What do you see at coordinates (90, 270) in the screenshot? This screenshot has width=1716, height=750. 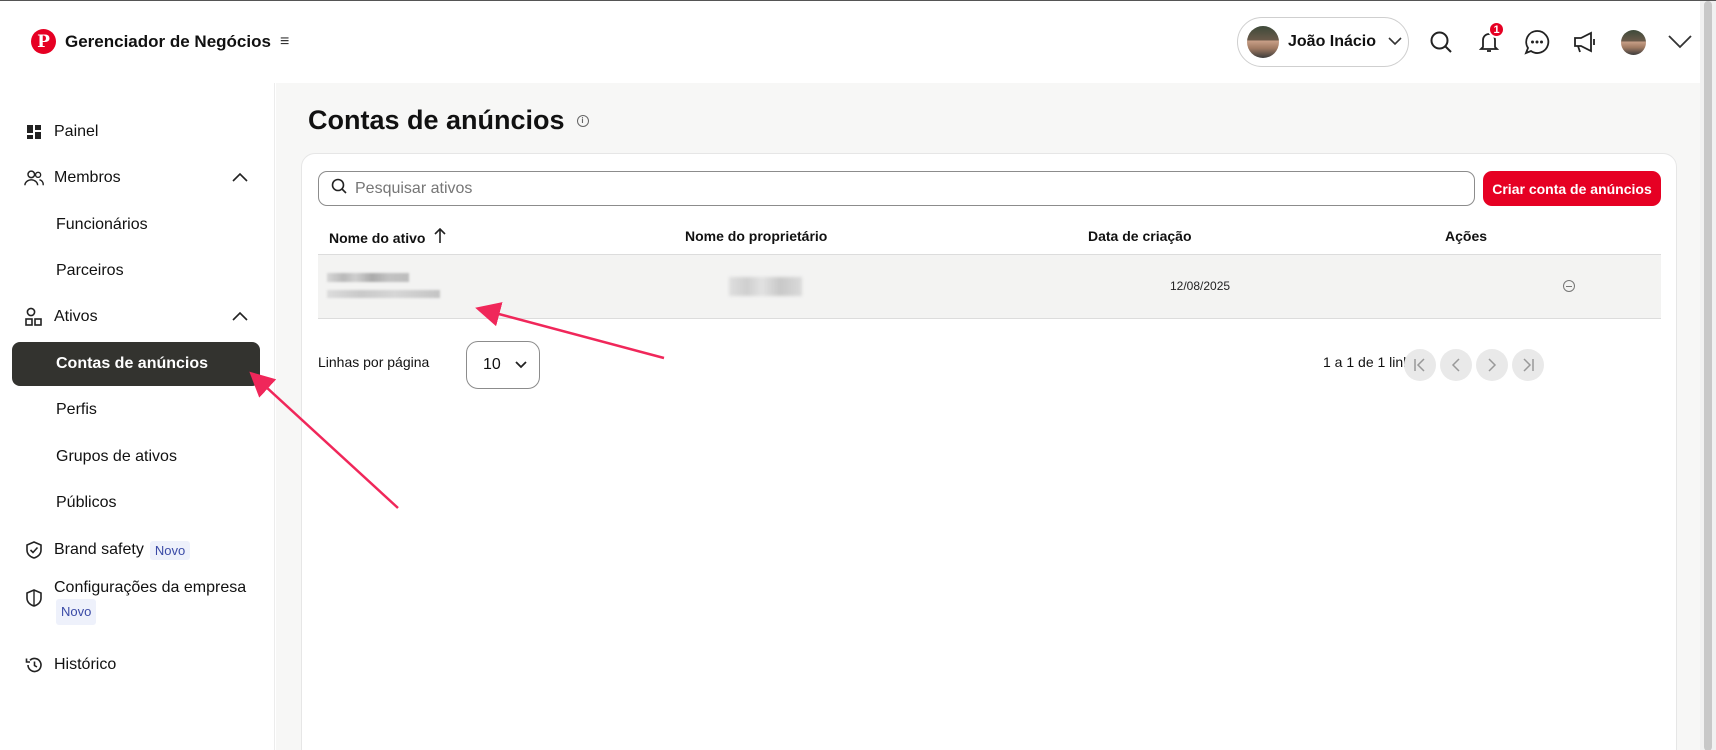 I see `sidebar-item-label: Parceiros` at bounding box center [90, 270].